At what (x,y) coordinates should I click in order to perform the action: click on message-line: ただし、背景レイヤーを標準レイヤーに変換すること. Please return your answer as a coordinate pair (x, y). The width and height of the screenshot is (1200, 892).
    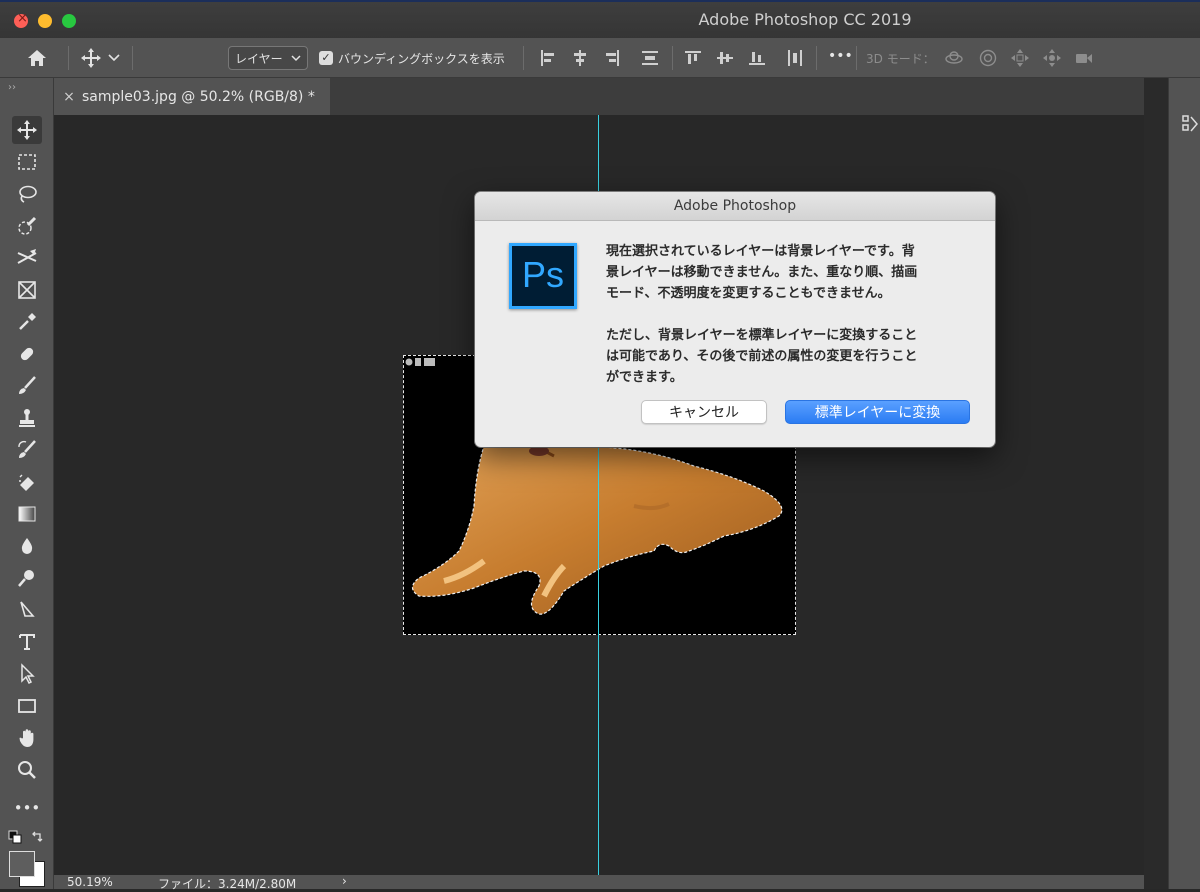
    Looking at the image, I should click on (762, 335).